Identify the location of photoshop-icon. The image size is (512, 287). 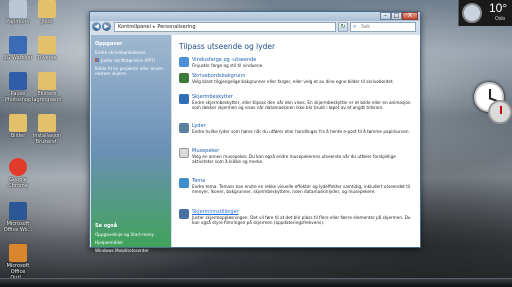
(18, 81).